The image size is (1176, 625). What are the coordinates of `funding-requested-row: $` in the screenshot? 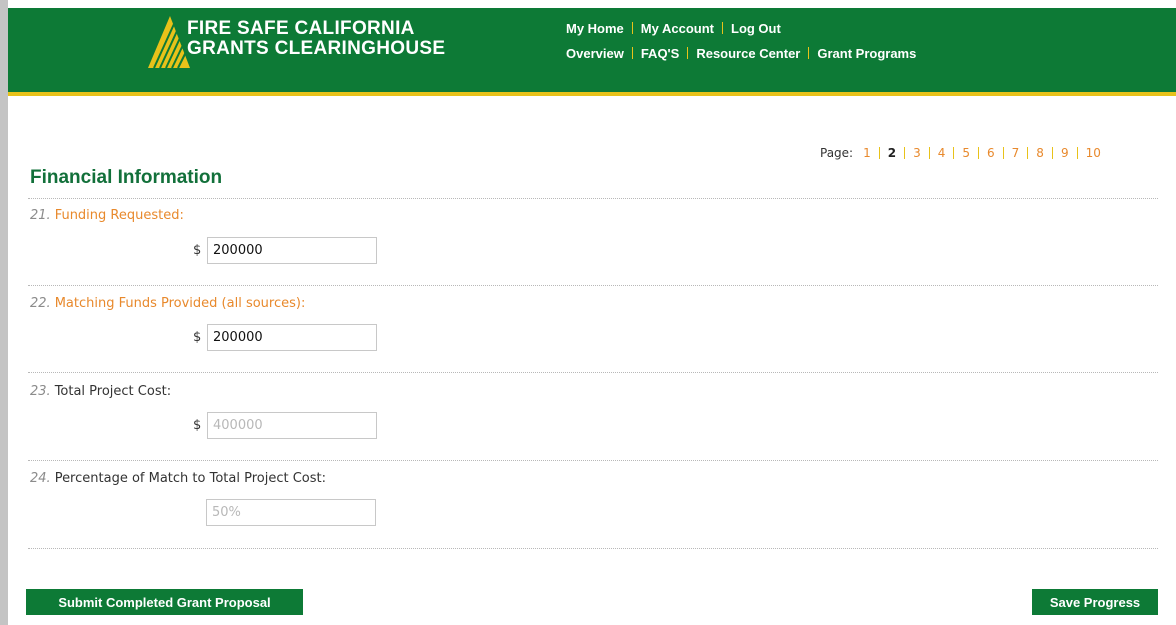 It's located at (285, 250).